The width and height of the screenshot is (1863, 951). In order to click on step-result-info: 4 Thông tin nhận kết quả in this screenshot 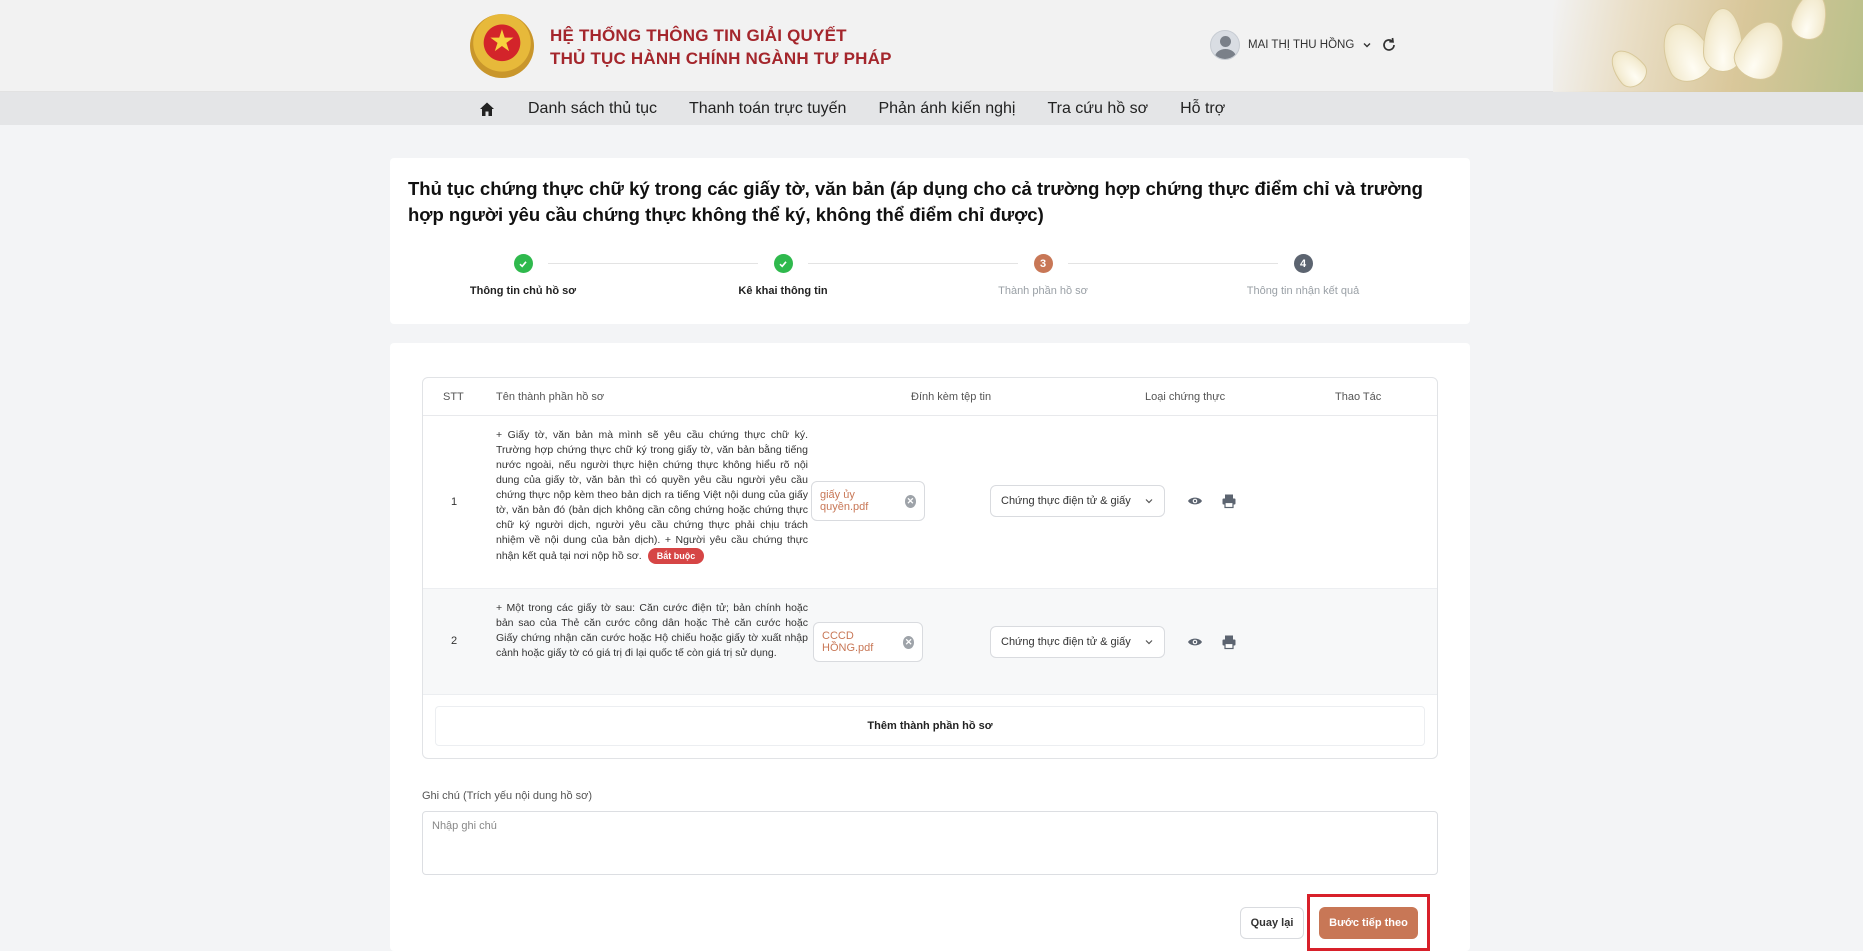, I will do `click(1303, 275)`.